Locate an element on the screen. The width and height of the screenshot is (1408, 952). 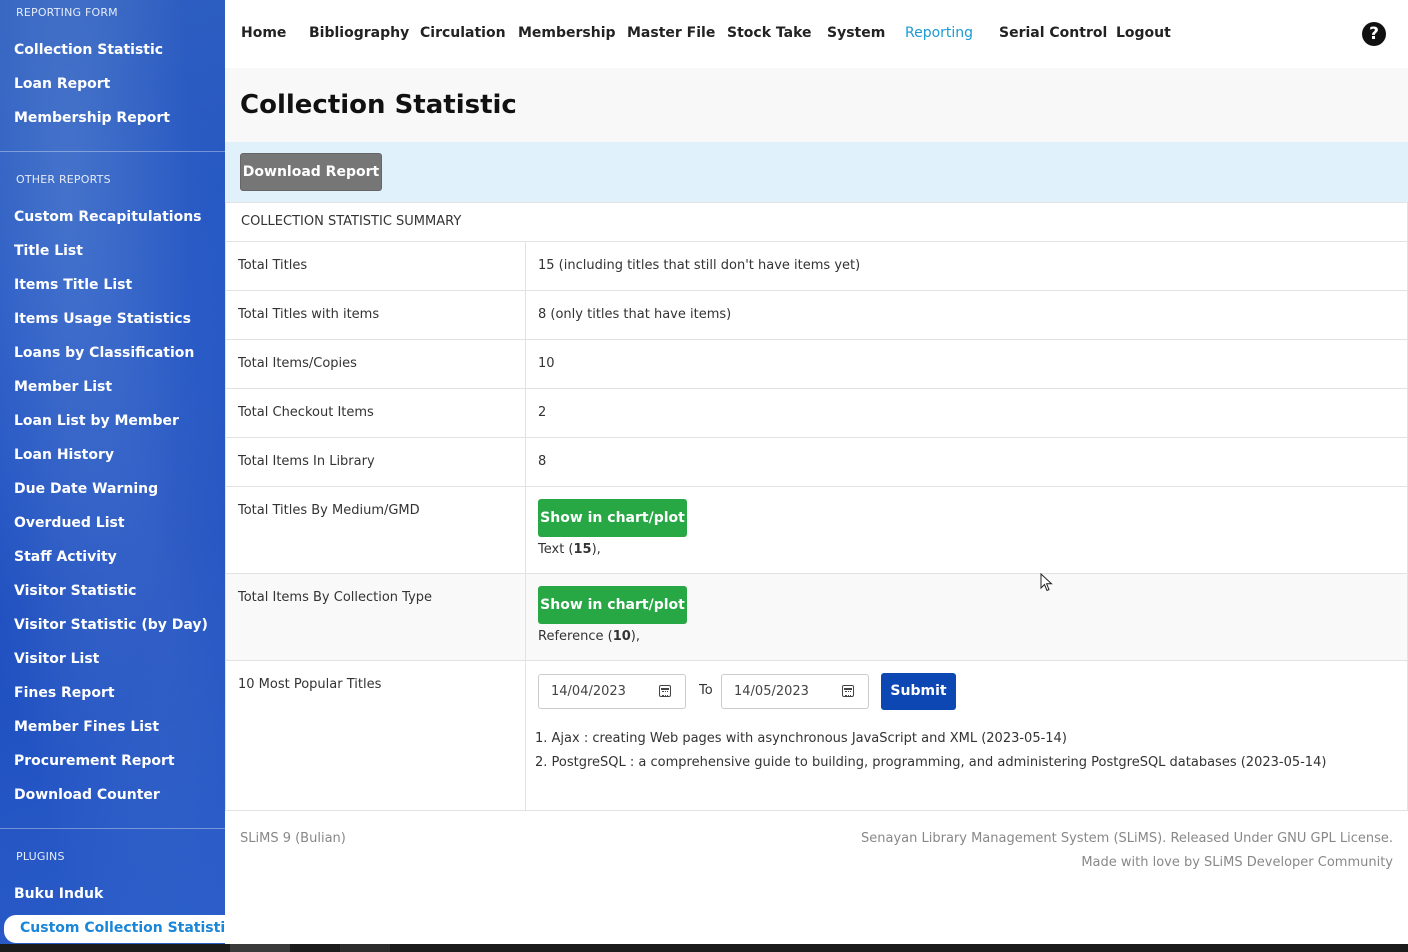
sidebar-item-title-list: Title List is located at coordinates (48, 251).